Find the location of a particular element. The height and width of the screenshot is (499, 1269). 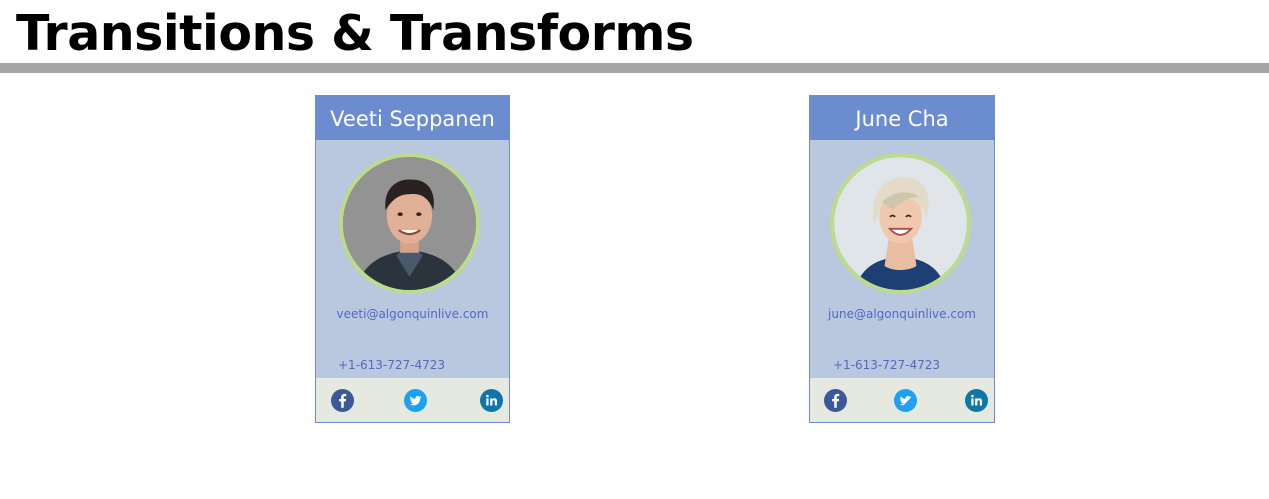

card-name: Veeti Seppanen is located at coordinates (412, 118).